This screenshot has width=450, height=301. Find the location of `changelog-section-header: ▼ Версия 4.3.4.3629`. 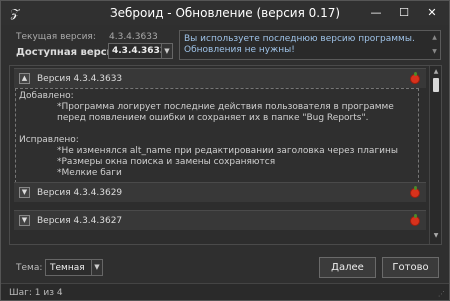

changelog-section-header: ▼ Версия 4.3.4.3629 is located at coordinates (220, 192).